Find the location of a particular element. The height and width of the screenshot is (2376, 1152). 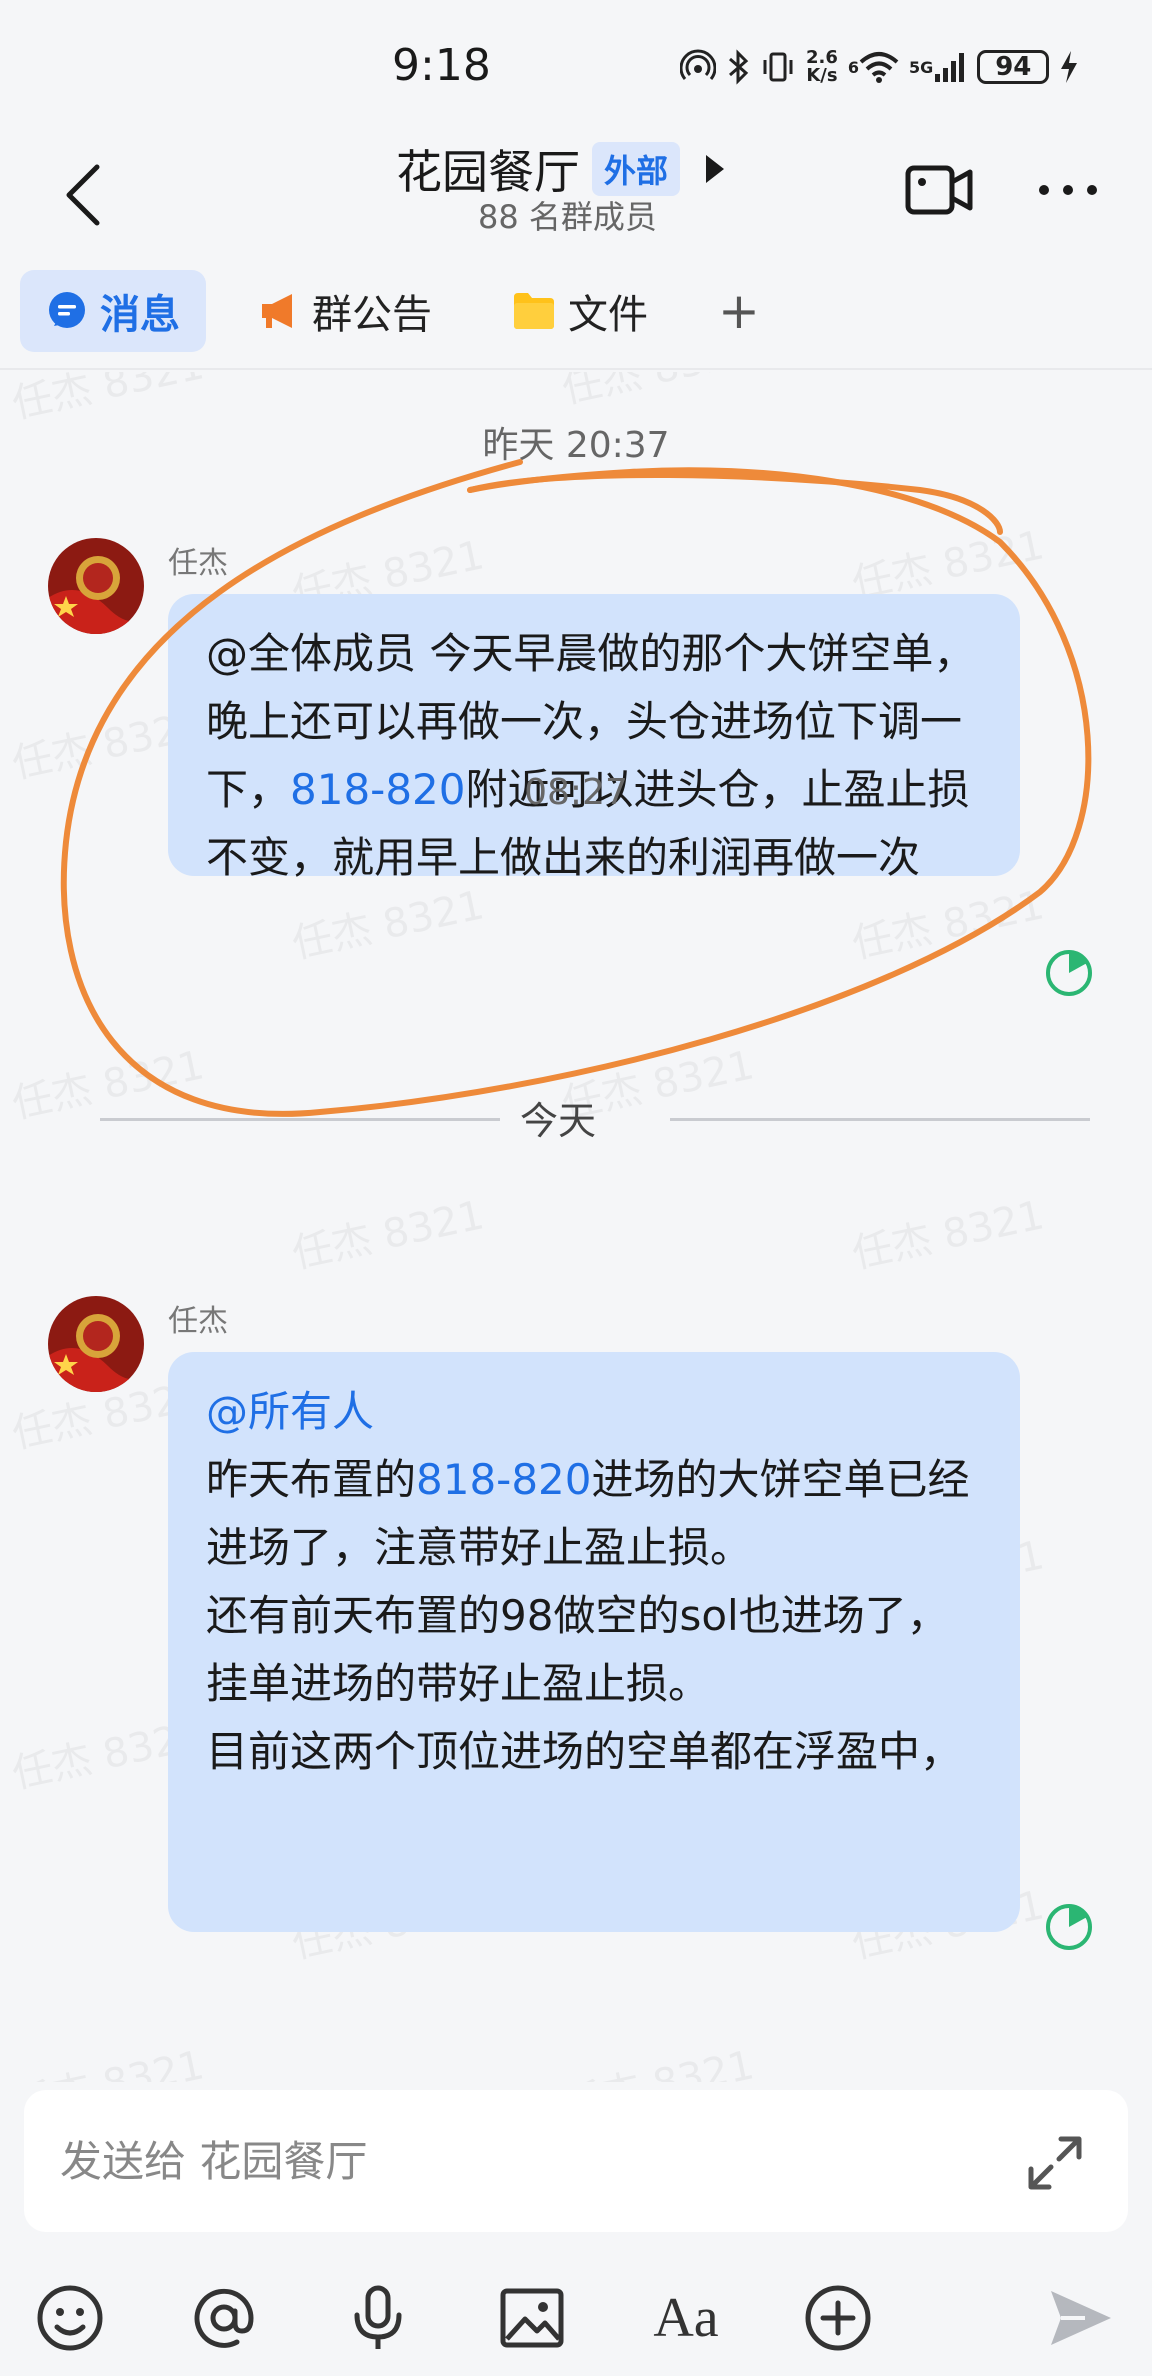

composer: Aa is located at coordinates (576, 2229).